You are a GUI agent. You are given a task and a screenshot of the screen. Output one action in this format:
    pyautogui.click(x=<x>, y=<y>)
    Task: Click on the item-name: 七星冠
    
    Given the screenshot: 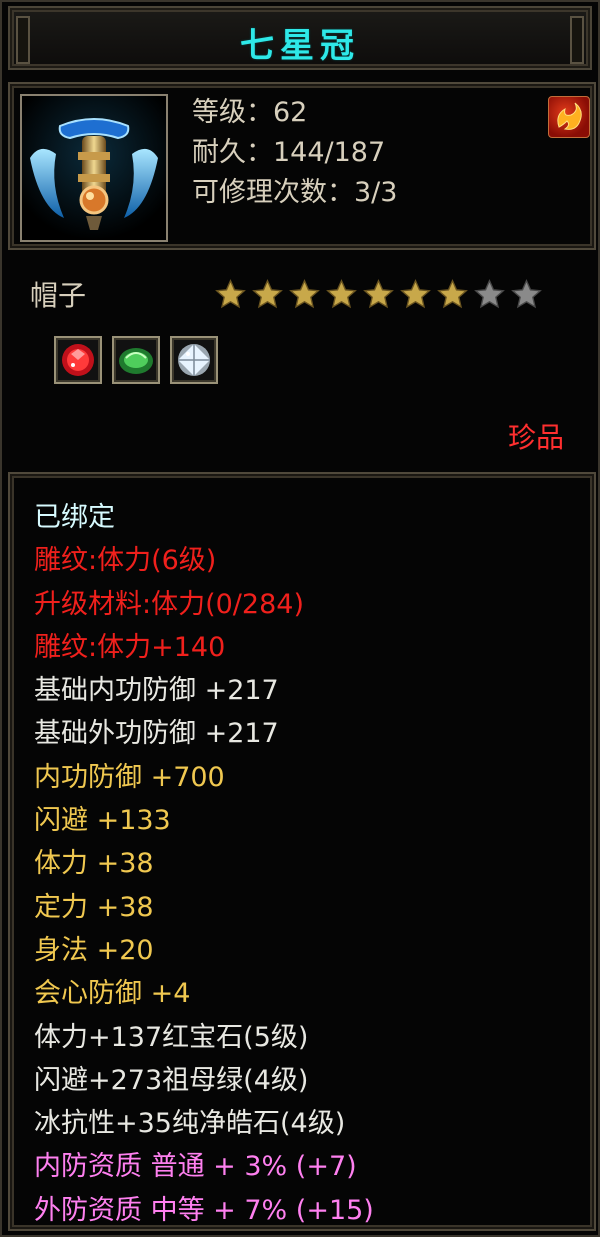 What is the action you would take?
    pyautogui.click(x=300, y=46)
    